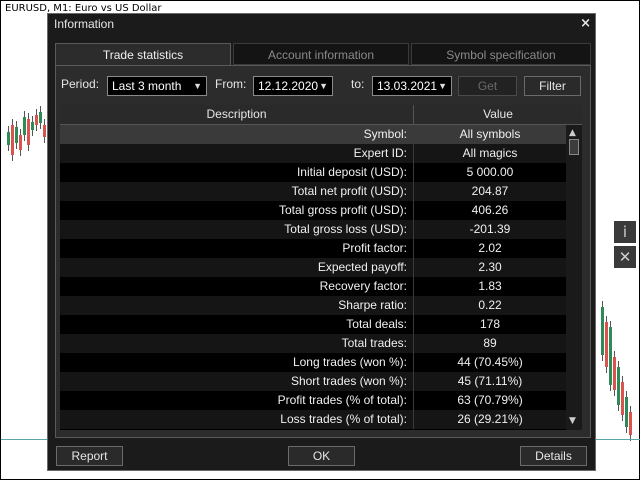 The width and height of the screenshot is (640, 480). I want to click on row-description: Loss trades (% of total):, so click(343, 419).